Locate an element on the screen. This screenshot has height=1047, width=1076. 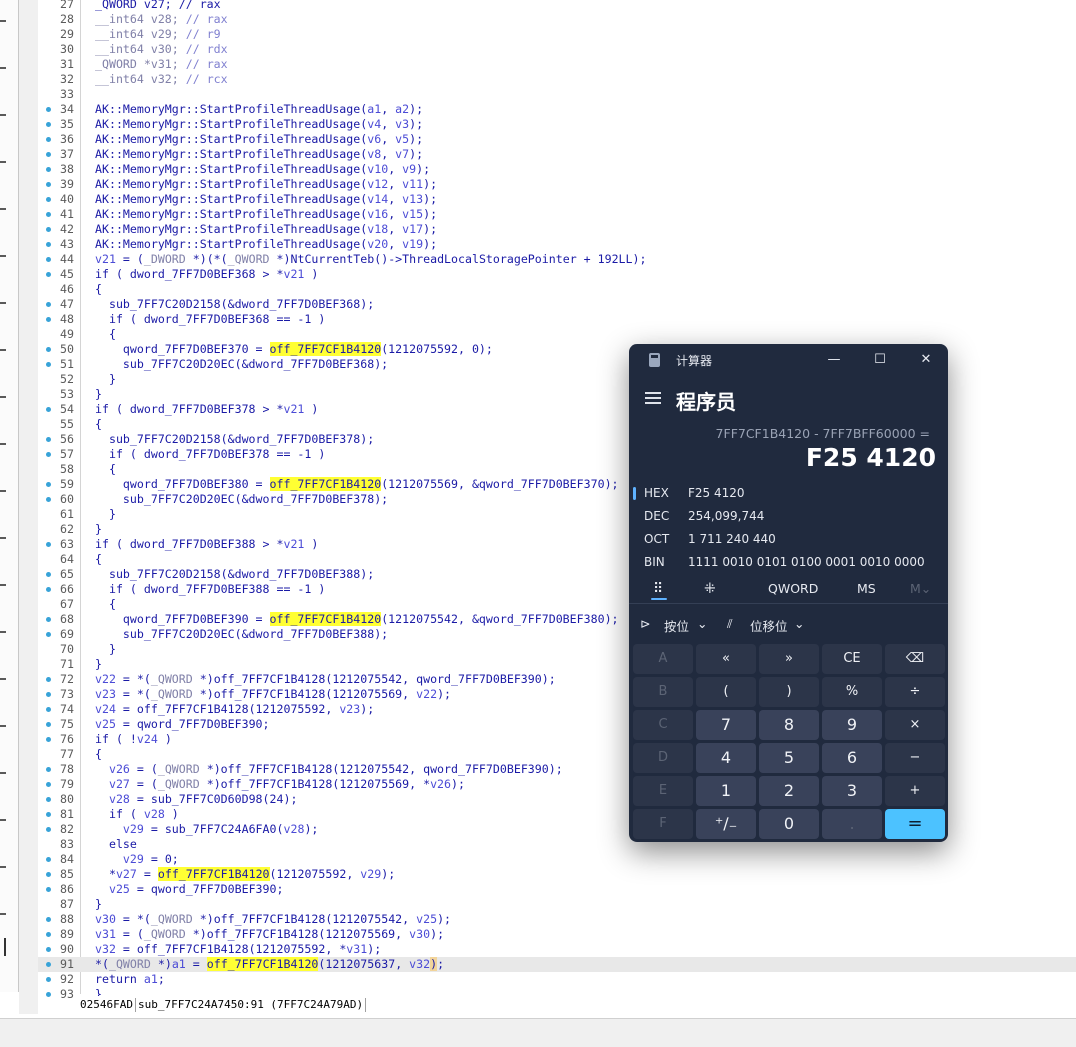
key-8: 8 is located at coordinates (789, 725).